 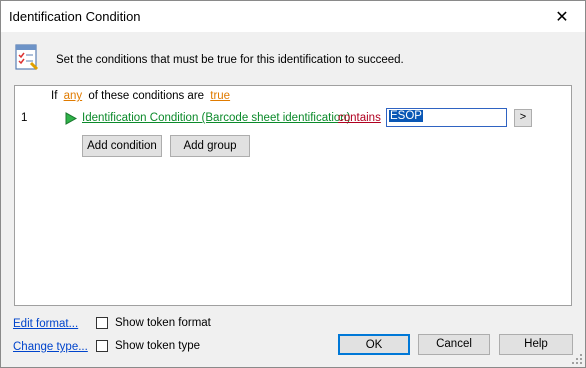 I want to click on checklist-icon, so click(x=27, y=57).